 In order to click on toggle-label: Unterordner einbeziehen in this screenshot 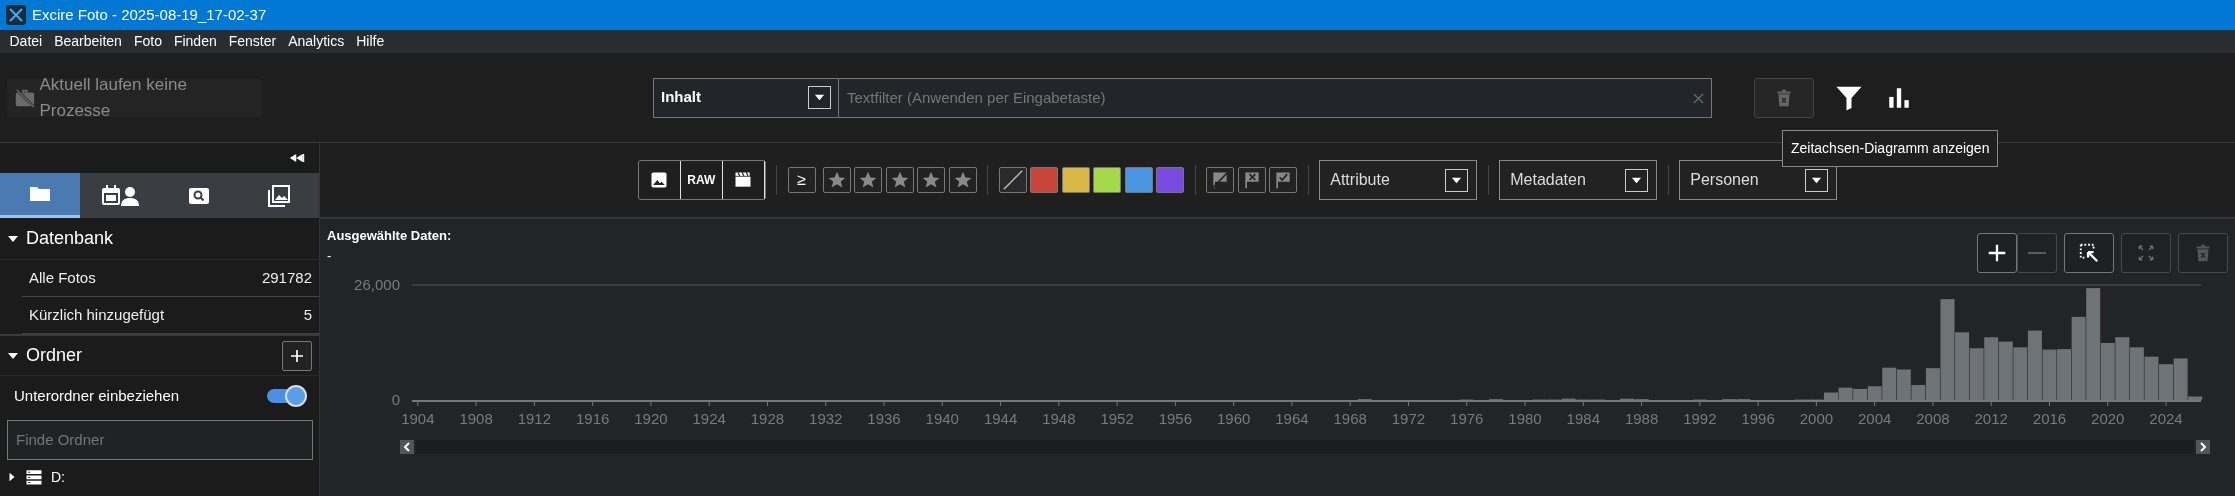, I will do `click(97, 395)`.